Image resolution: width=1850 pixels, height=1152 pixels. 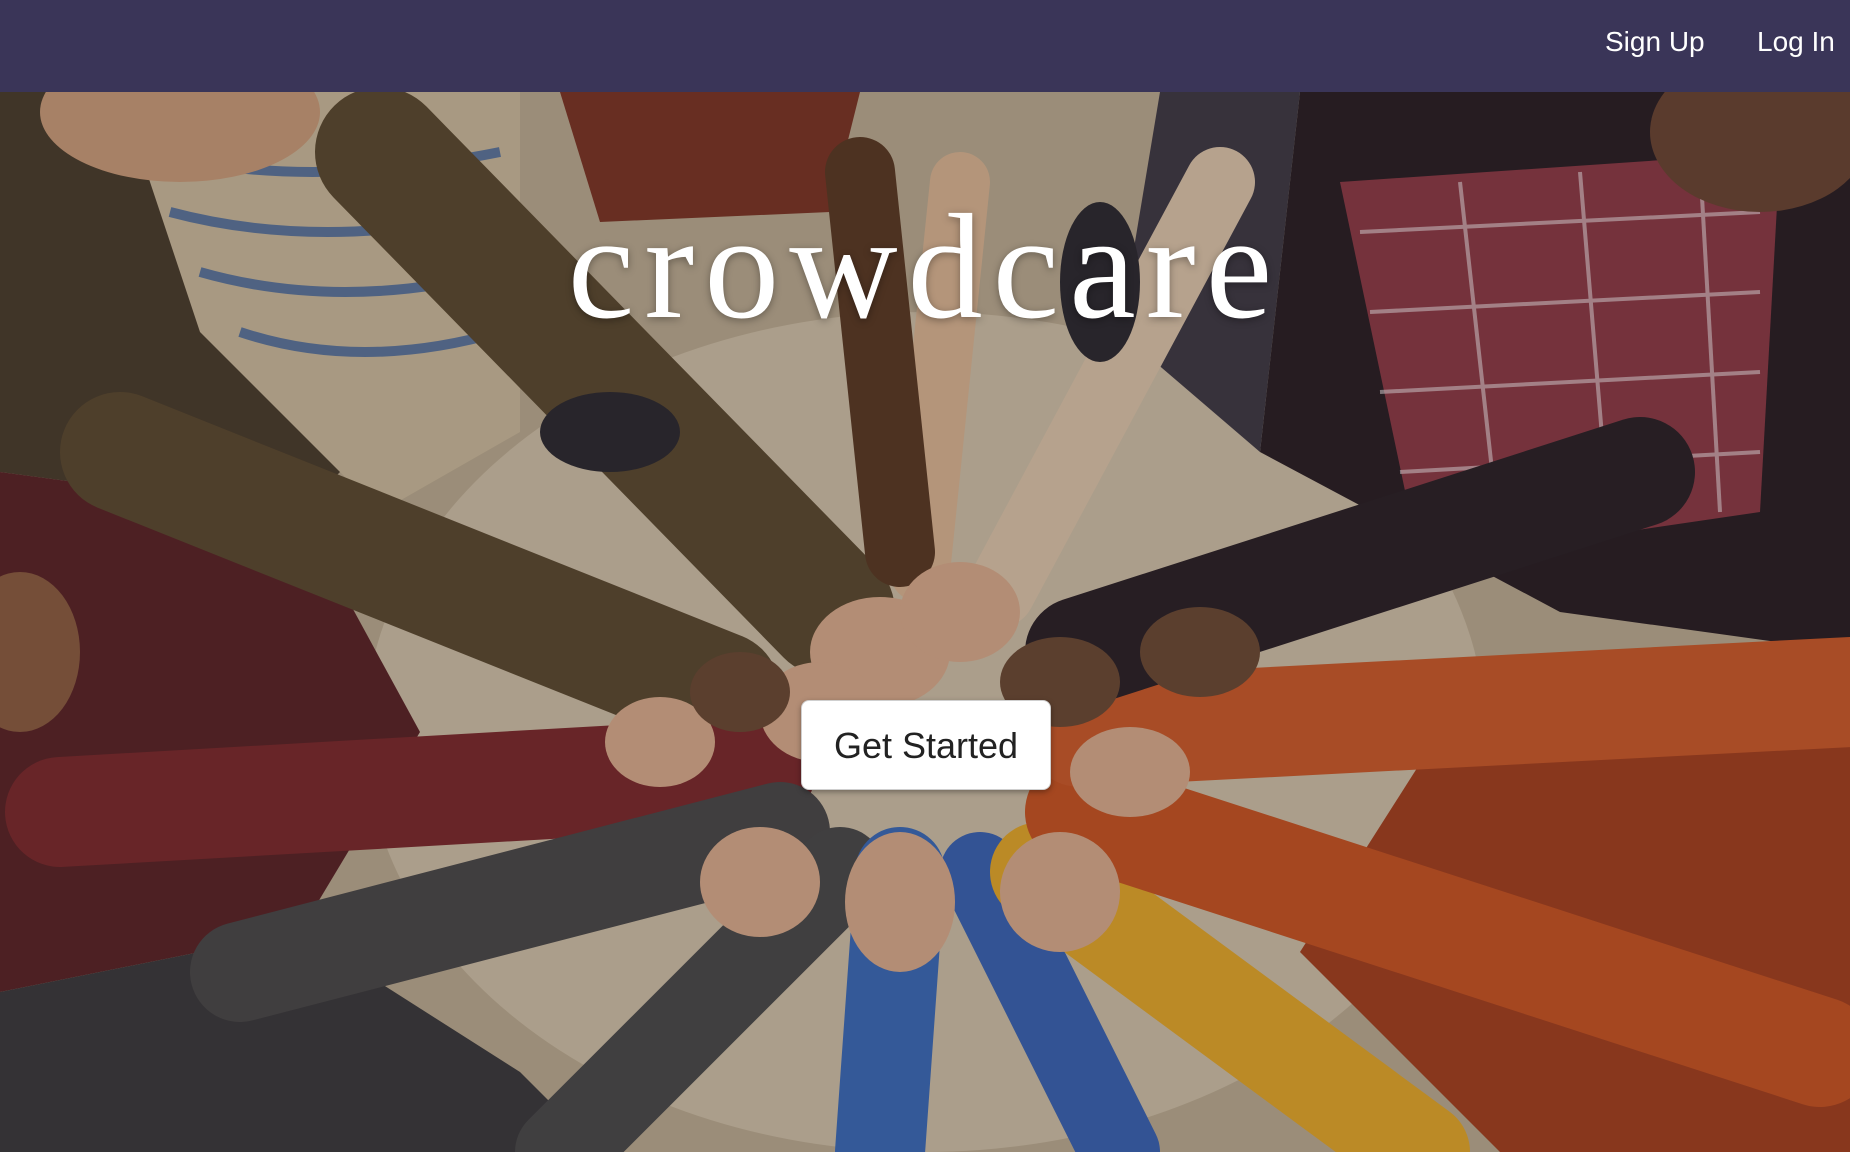 What do you see at coordinates (1796, 42) in the screenshot?
I see `log-in-link: Log In` at bounding box center [1796, 42].